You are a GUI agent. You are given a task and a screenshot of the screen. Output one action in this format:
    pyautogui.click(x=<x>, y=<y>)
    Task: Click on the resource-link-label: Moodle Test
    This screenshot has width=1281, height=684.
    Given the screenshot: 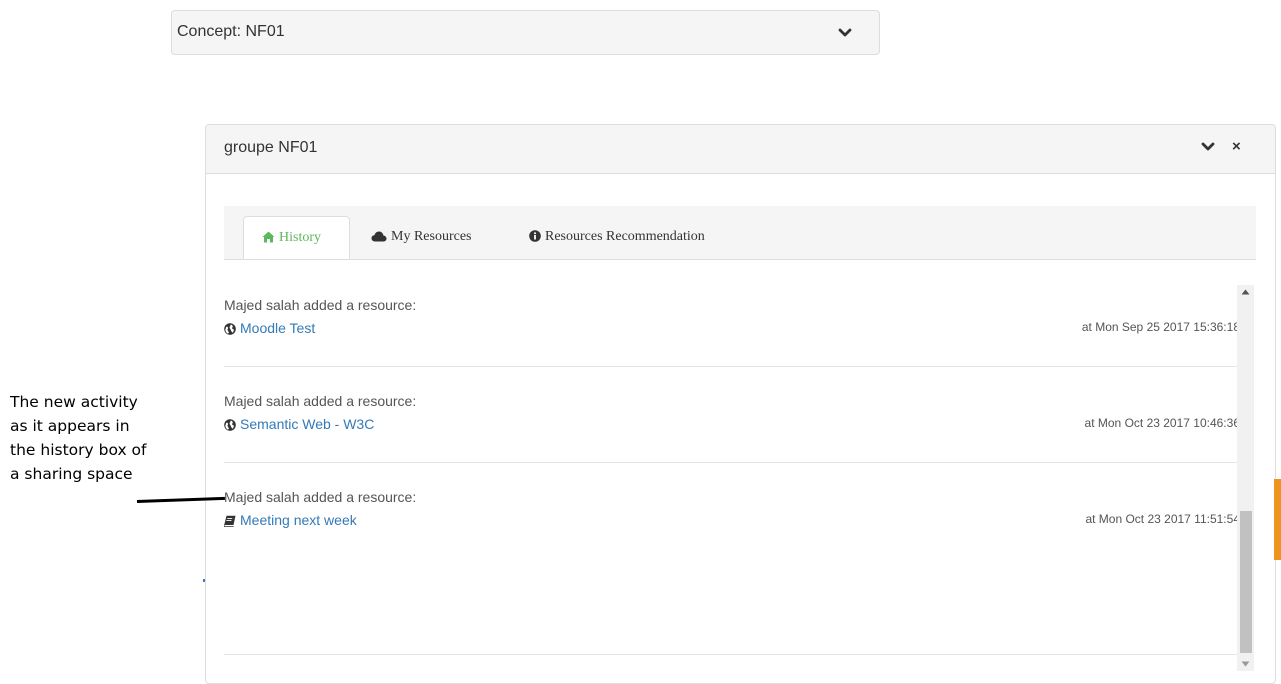 What is the action you would take?
    pyautogui.click(x=278, y=328)
    